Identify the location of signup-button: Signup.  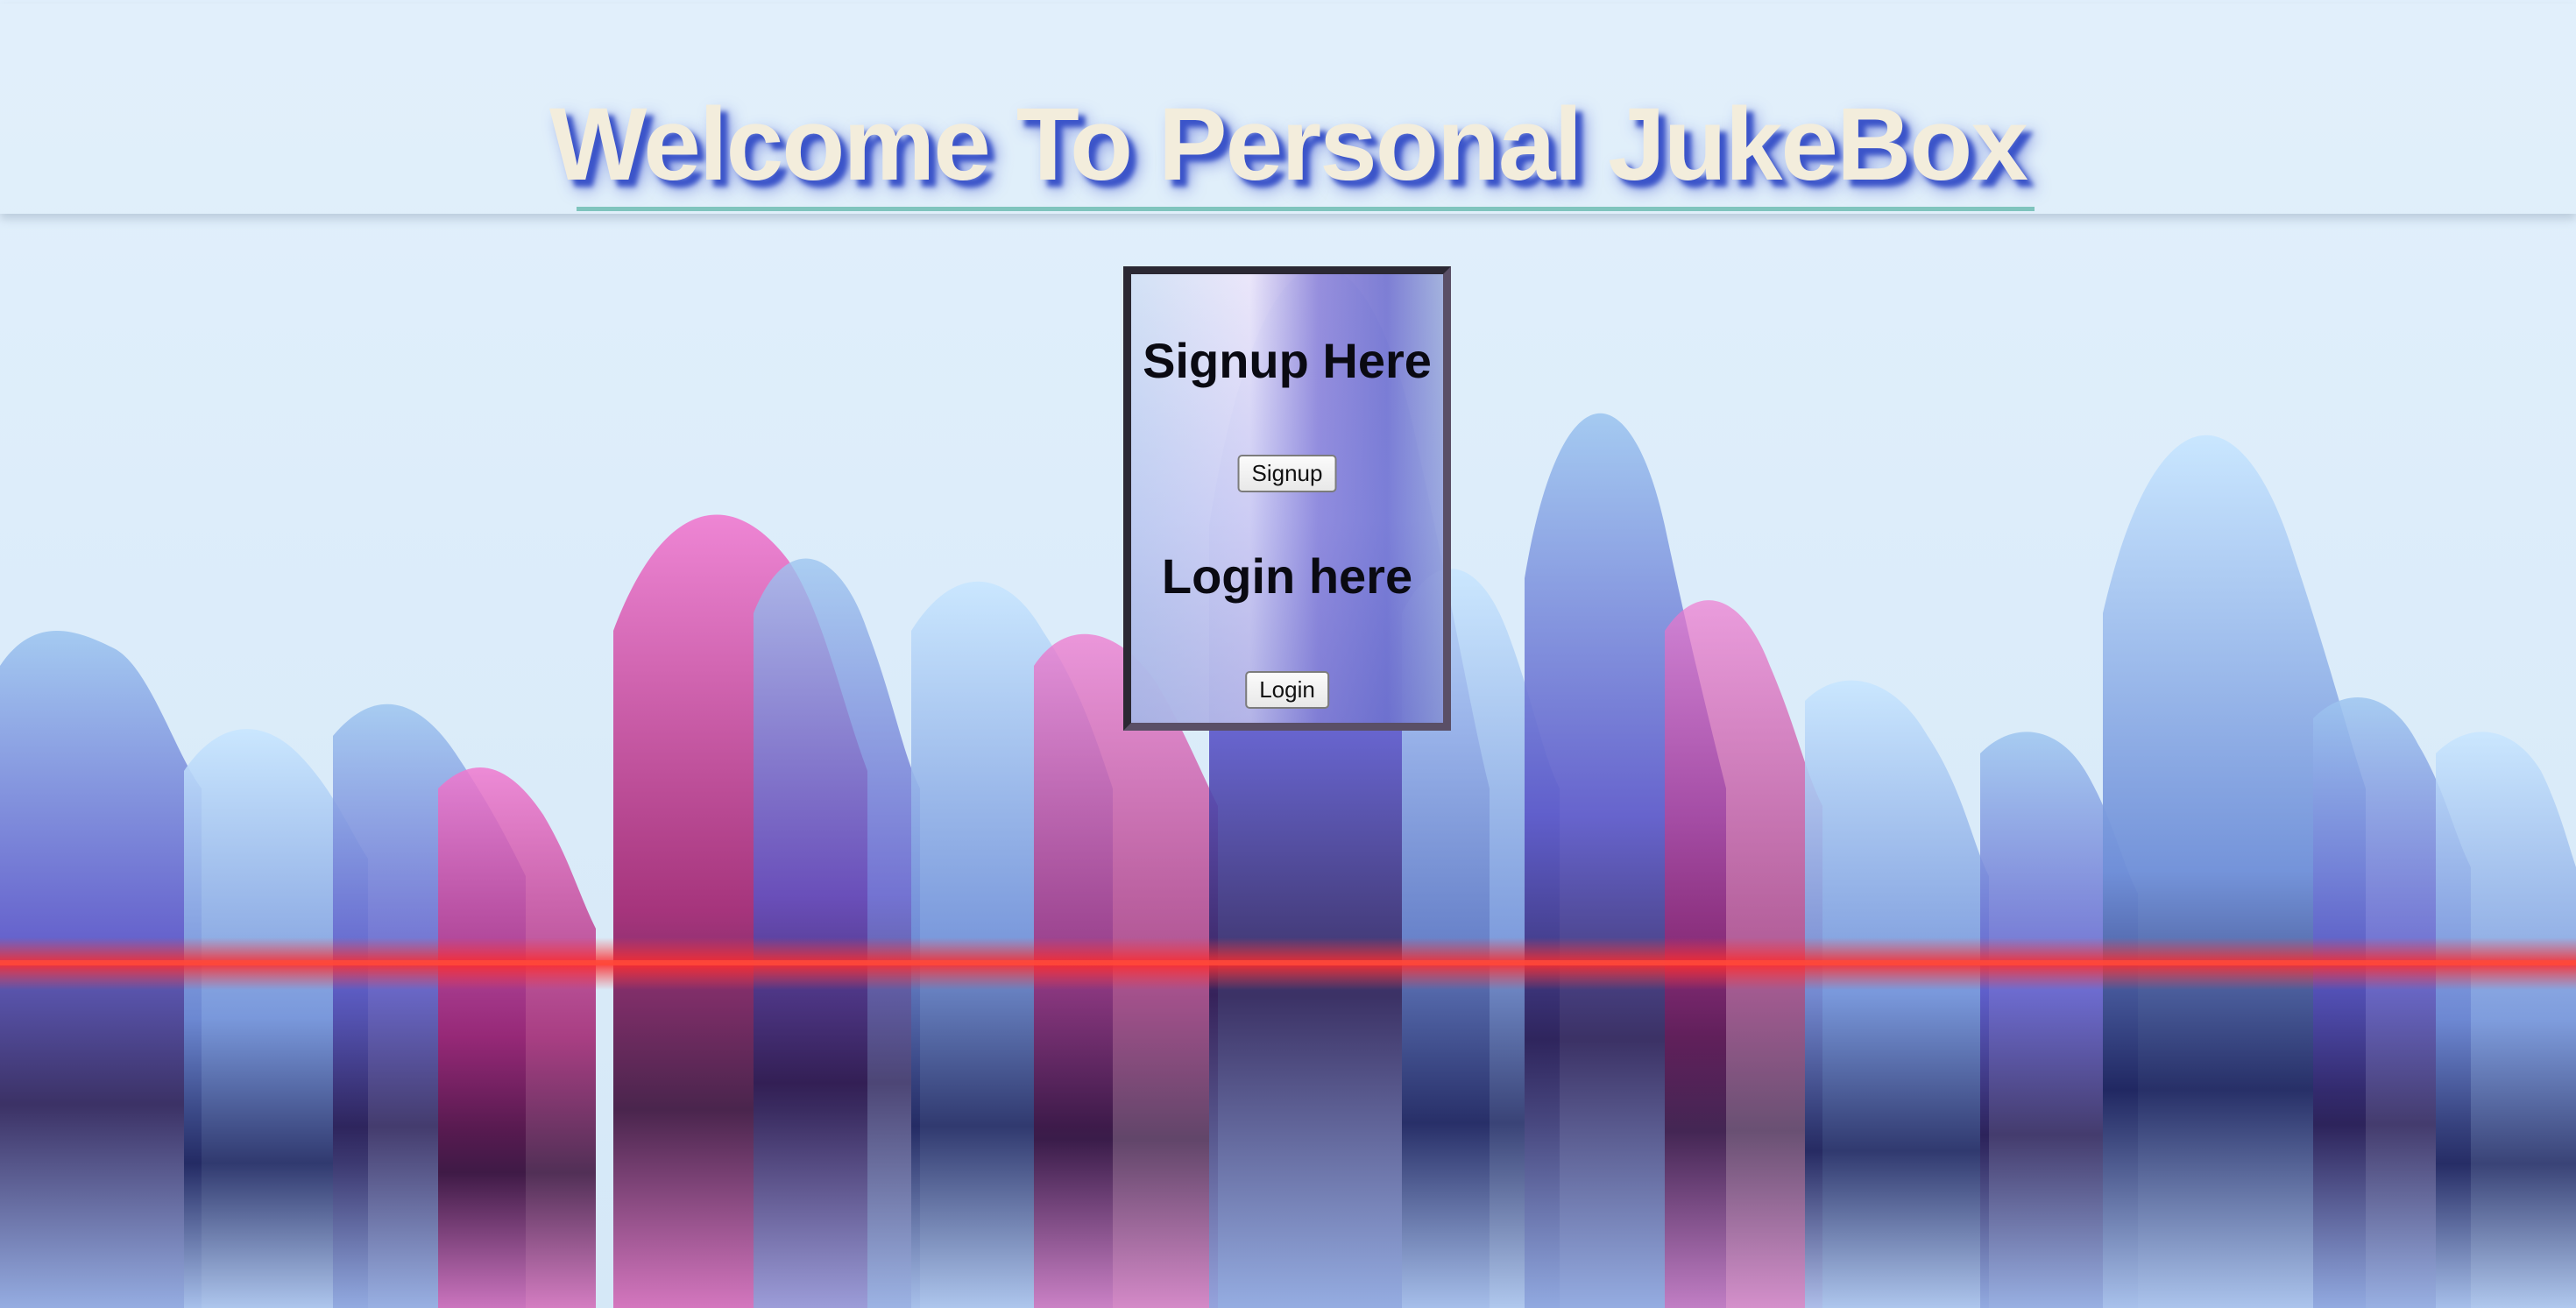
(1287, 473).